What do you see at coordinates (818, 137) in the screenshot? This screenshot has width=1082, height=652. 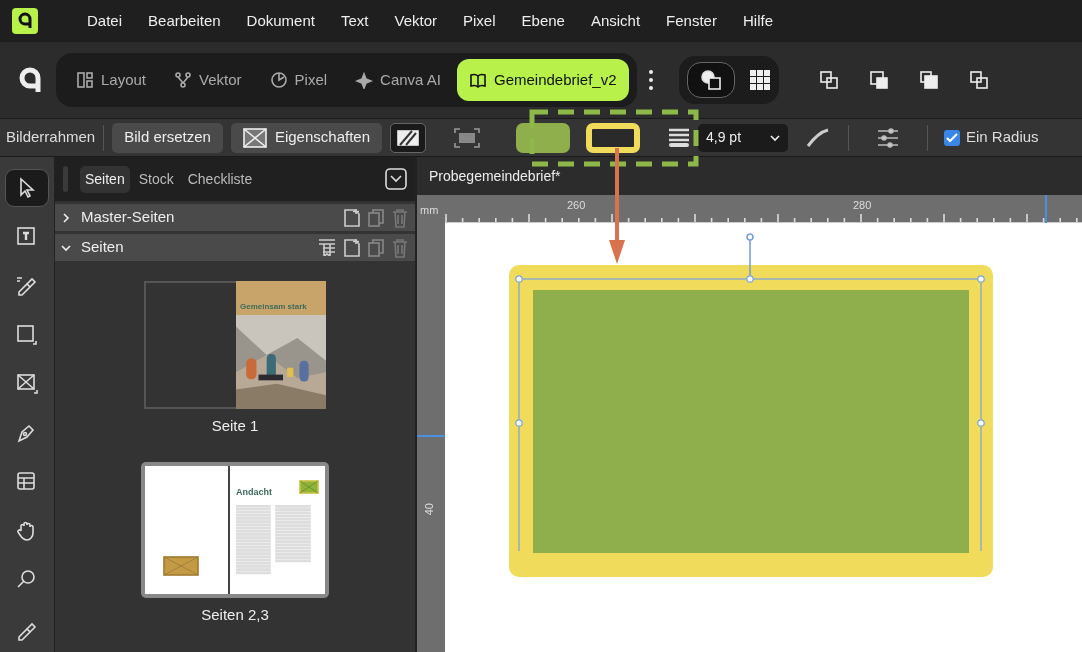 I see `pressure-curve-icon` at bounding box center [818, 137].